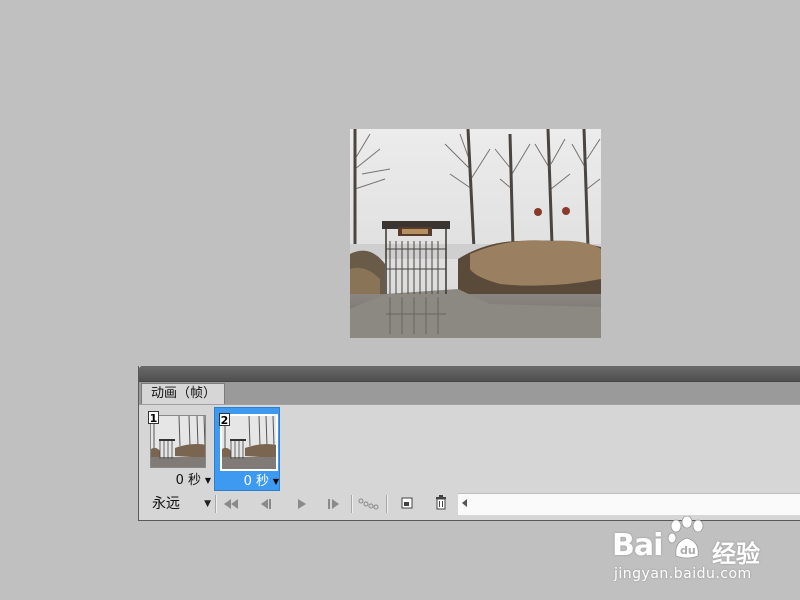 The width and height of the screenshot is (800, 600). I want to click on play-button, so click(302, 504).